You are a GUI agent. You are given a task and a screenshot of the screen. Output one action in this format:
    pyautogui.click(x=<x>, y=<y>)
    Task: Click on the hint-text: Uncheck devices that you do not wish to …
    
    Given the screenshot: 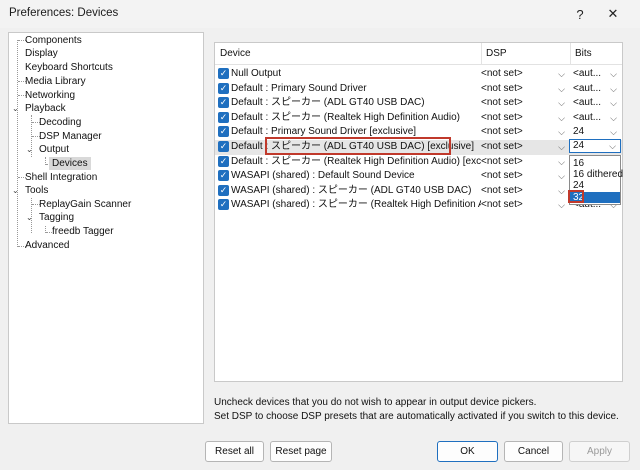 What is the action you would take?
    pyautogui.click(x=375, y=402)
    